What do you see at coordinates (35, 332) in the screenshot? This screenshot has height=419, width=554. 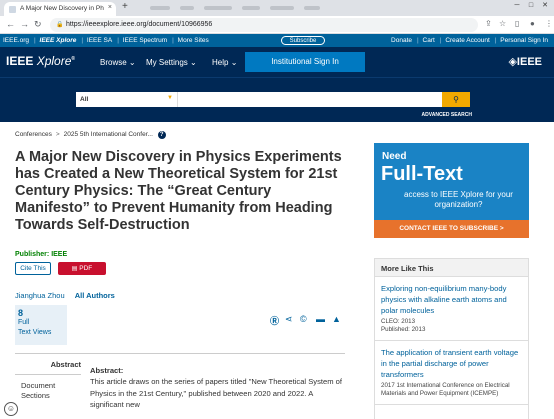 I see `views-label-2: Text Views` at bounding box center [35, 332].